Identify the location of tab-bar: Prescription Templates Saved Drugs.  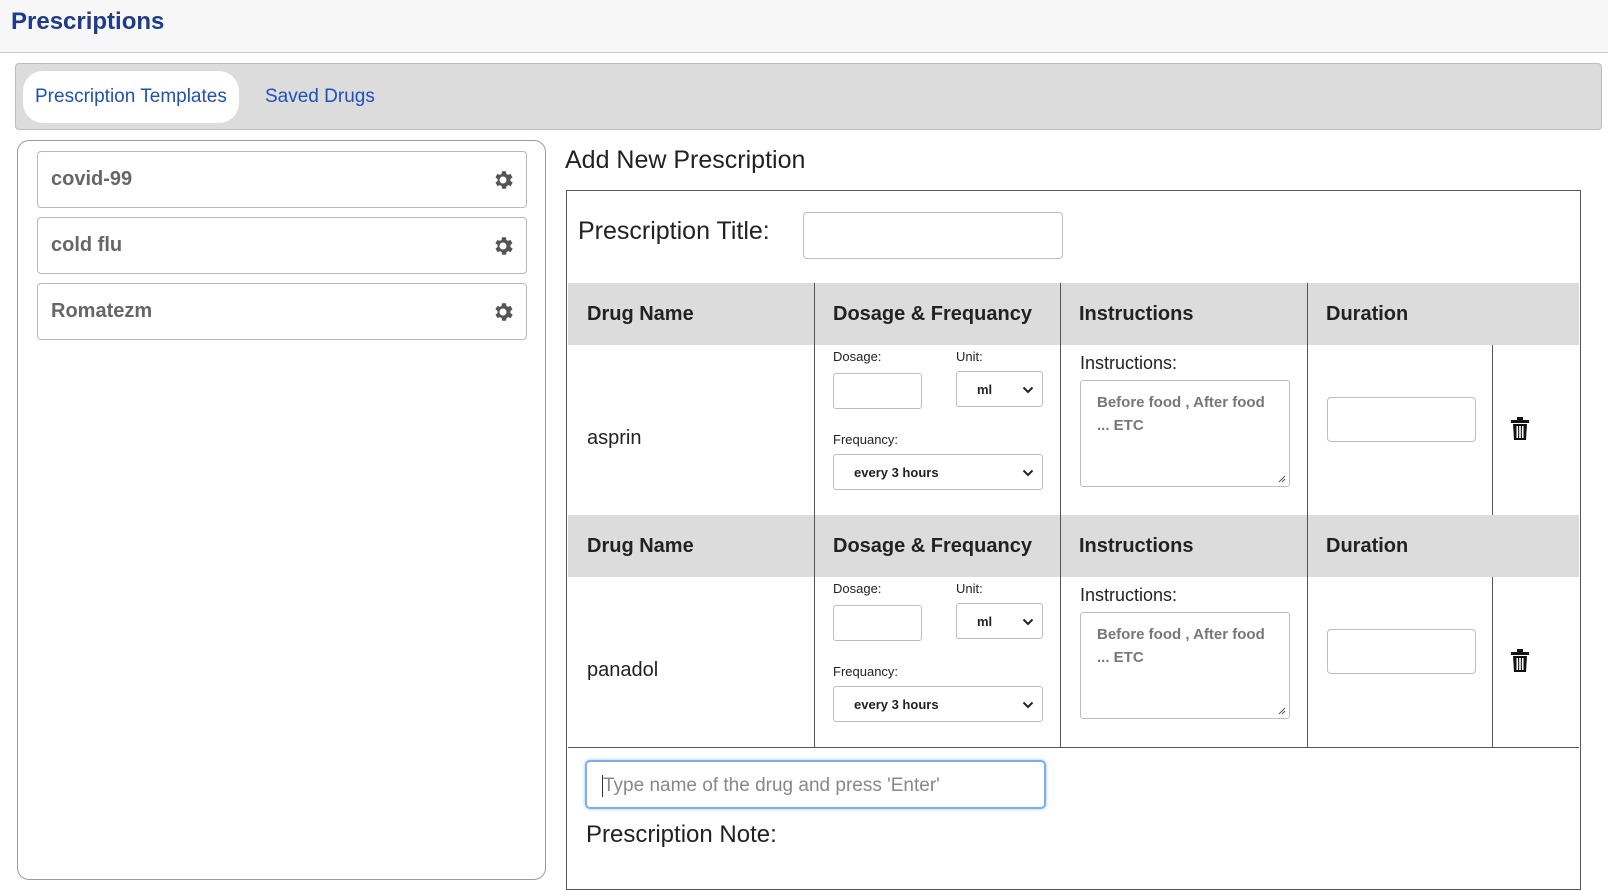
(808, 96).